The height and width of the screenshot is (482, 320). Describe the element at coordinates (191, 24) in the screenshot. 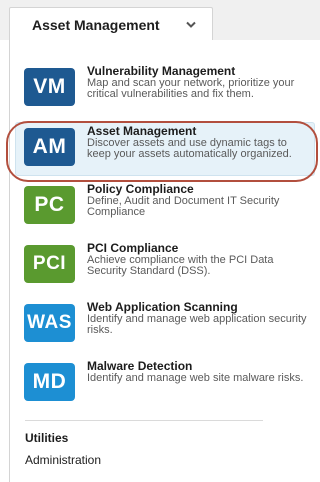

I see `chevron-down-icon` at that location.